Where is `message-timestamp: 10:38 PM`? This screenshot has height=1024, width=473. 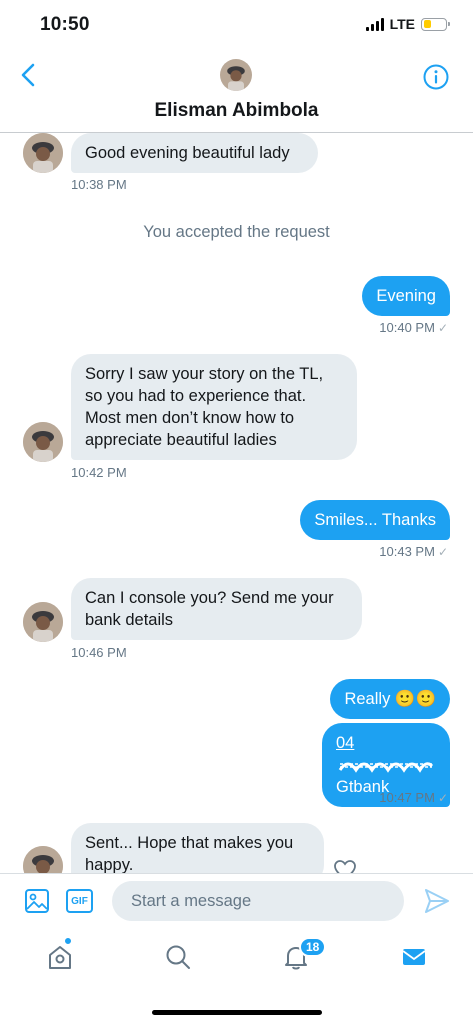
message-timestamp: 10:38 PM is located at coordinates (99, 184).